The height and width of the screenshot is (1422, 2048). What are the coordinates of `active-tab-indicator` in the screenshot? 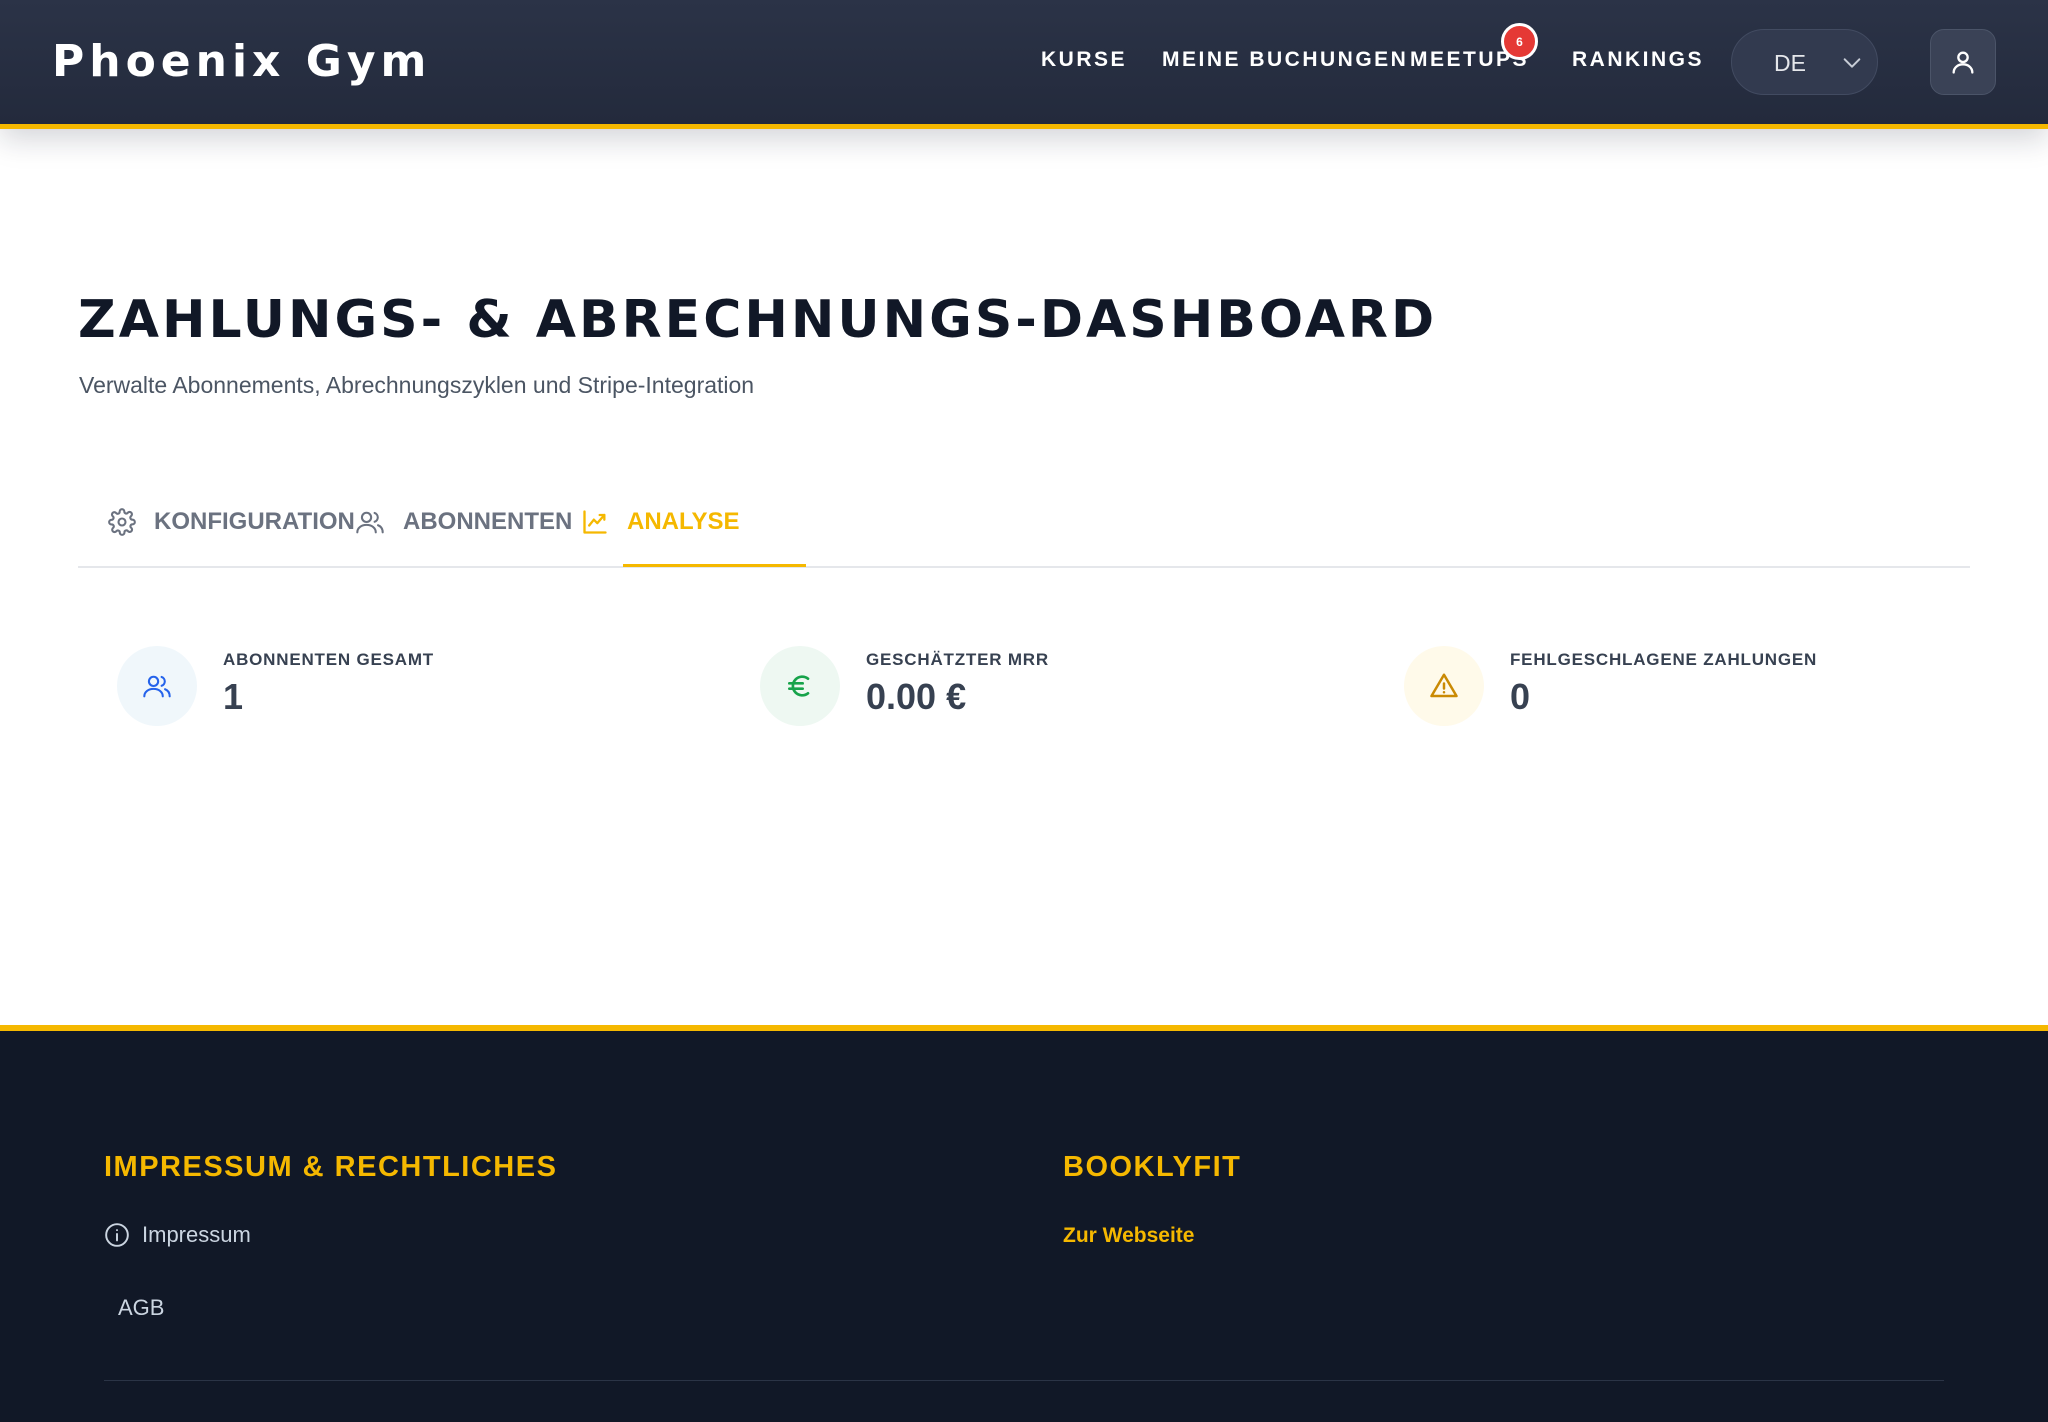 It's located at (714, 565).